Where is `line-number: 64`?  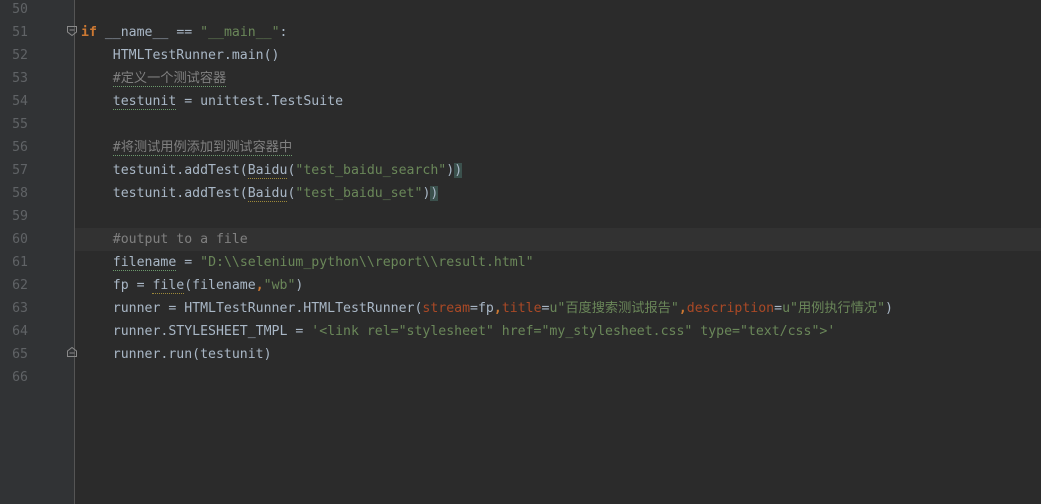 line-number: 64 is located at coordinates (20, 331).